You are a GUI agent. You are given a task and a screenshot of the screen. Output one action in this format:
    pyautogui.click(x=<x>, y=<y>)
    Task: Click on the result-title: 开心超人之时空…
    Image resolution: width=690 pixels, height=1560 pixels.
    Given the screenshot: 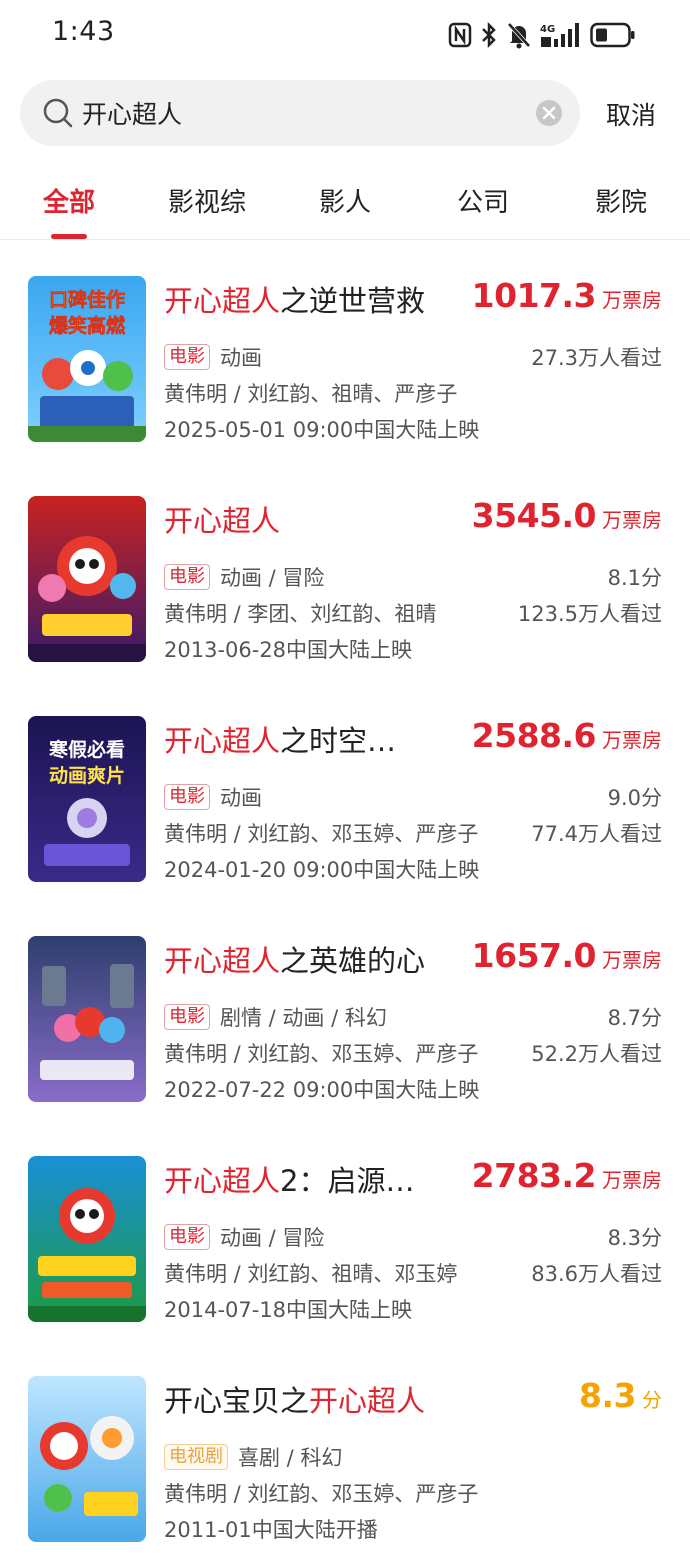 What is the action you would take?
    pyautogui.click(x=280, y=739)
    